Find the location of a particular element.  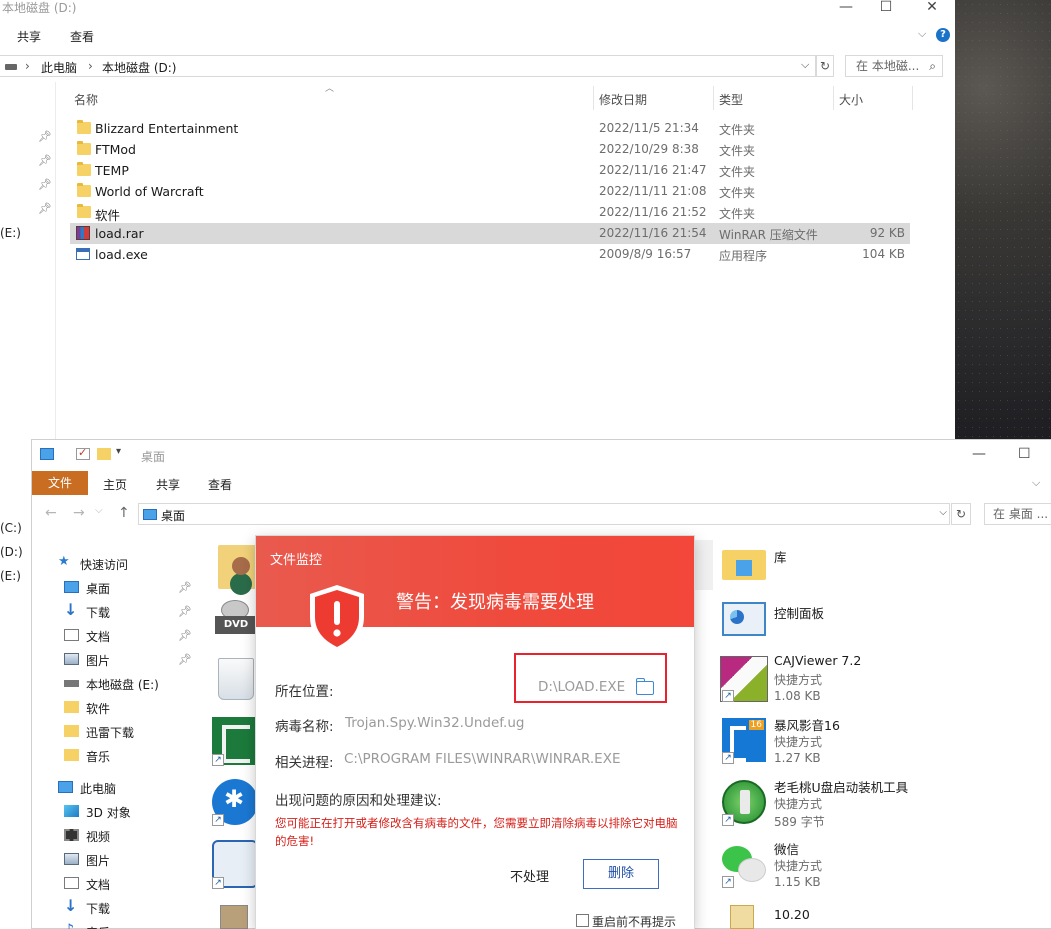

forward-icon: → is located at coordinates (79, 513).